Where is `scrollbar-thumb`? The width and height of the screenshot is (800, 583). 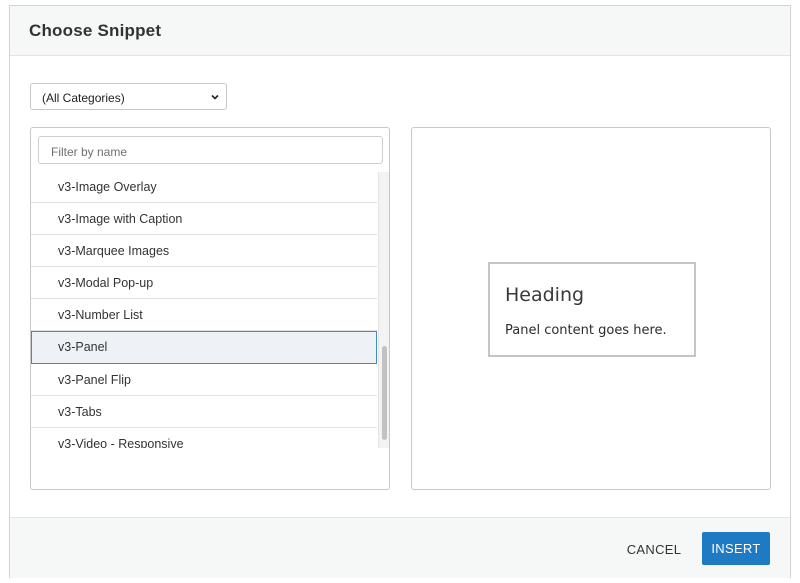
scrollbar-thumb is located at coordinates (384, 393).